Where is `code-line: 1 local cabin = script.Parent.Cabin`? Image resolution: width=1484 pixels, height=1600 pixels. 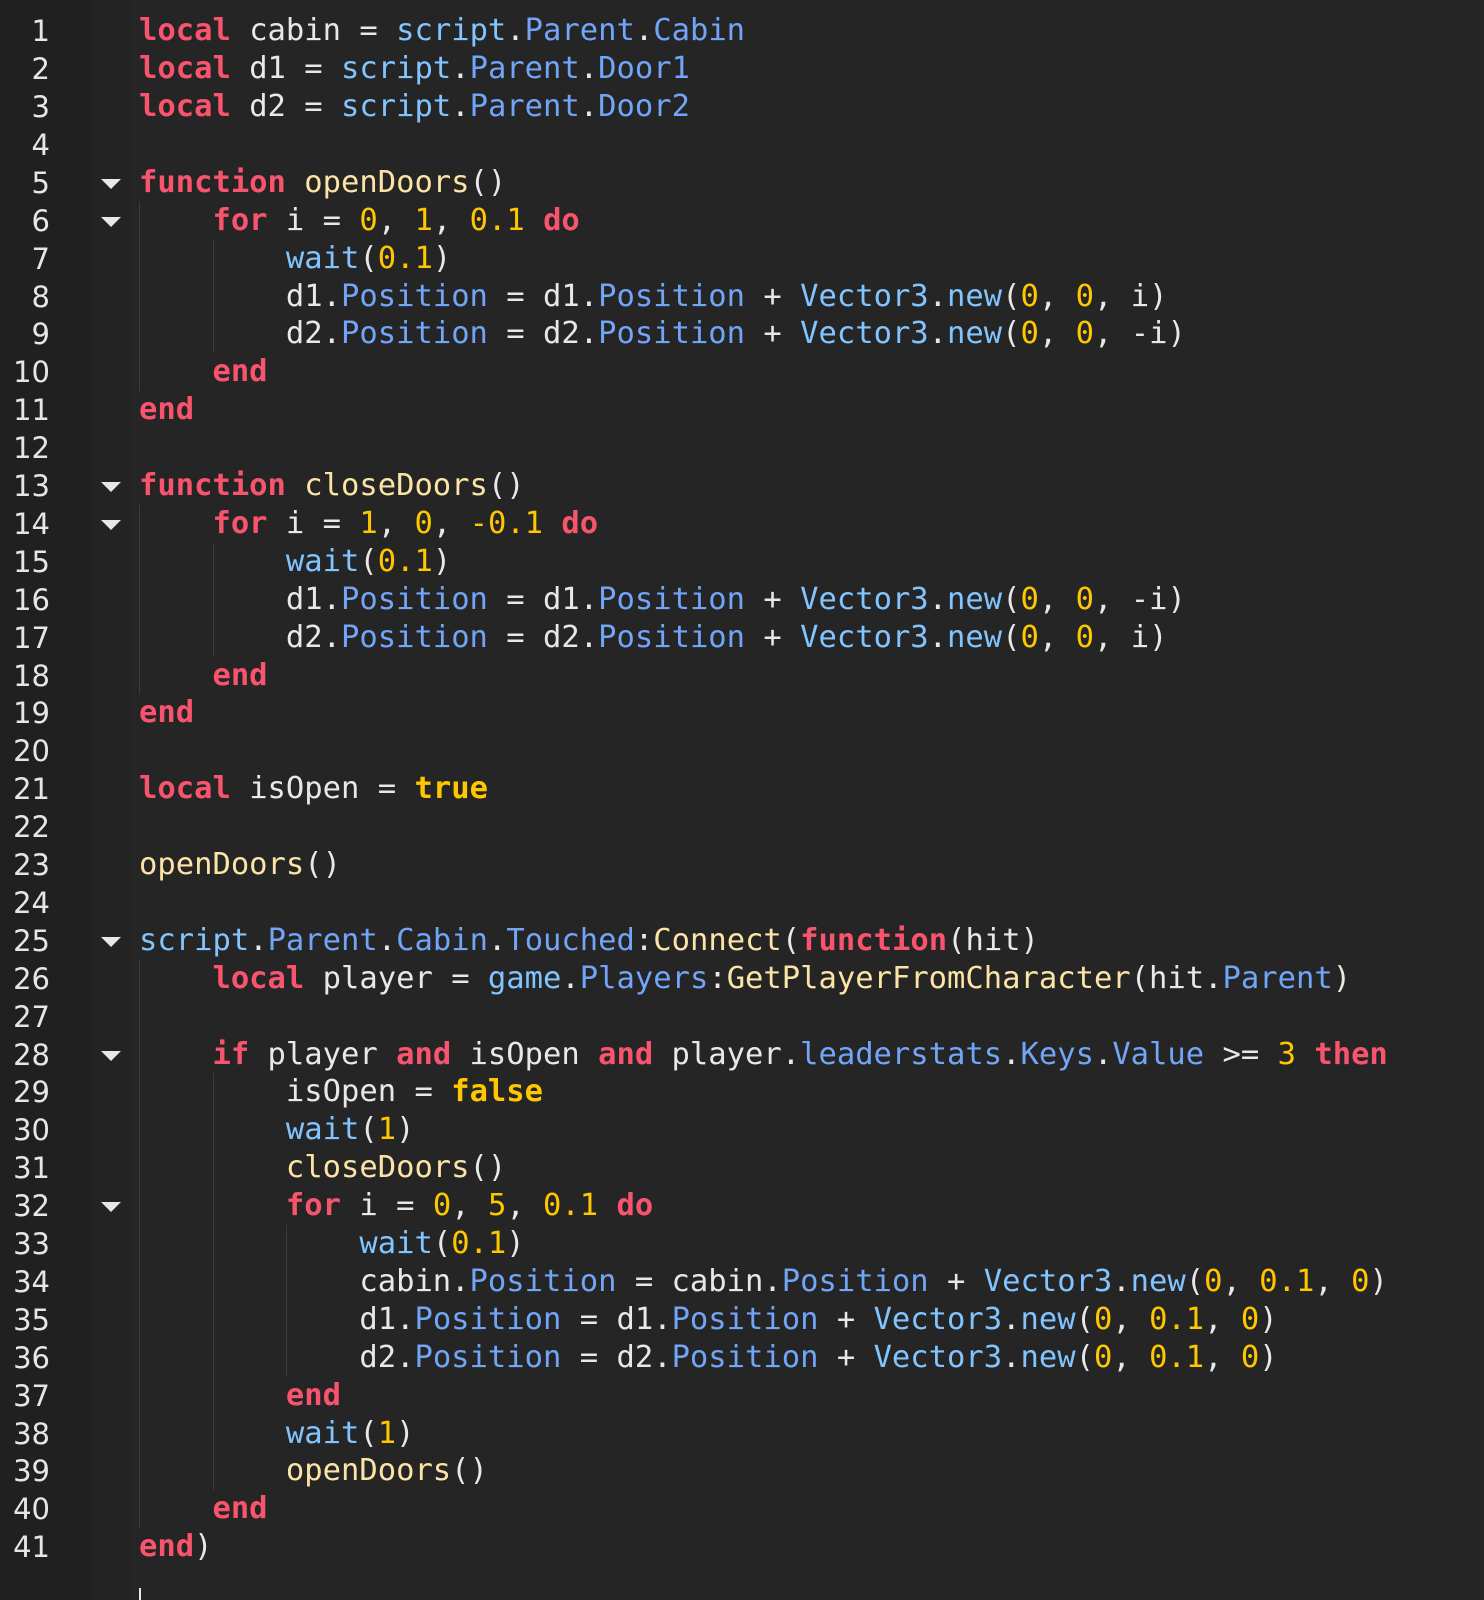 code-line: 1 local cabin = script.Parent.Cabin is located at coordinates (742, 31).